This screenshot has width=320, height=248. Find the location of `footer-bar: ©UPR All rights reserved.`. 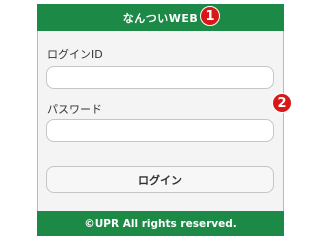

footer-bar: ©UPR All rights reserved. is located at coordinates (160, 223).